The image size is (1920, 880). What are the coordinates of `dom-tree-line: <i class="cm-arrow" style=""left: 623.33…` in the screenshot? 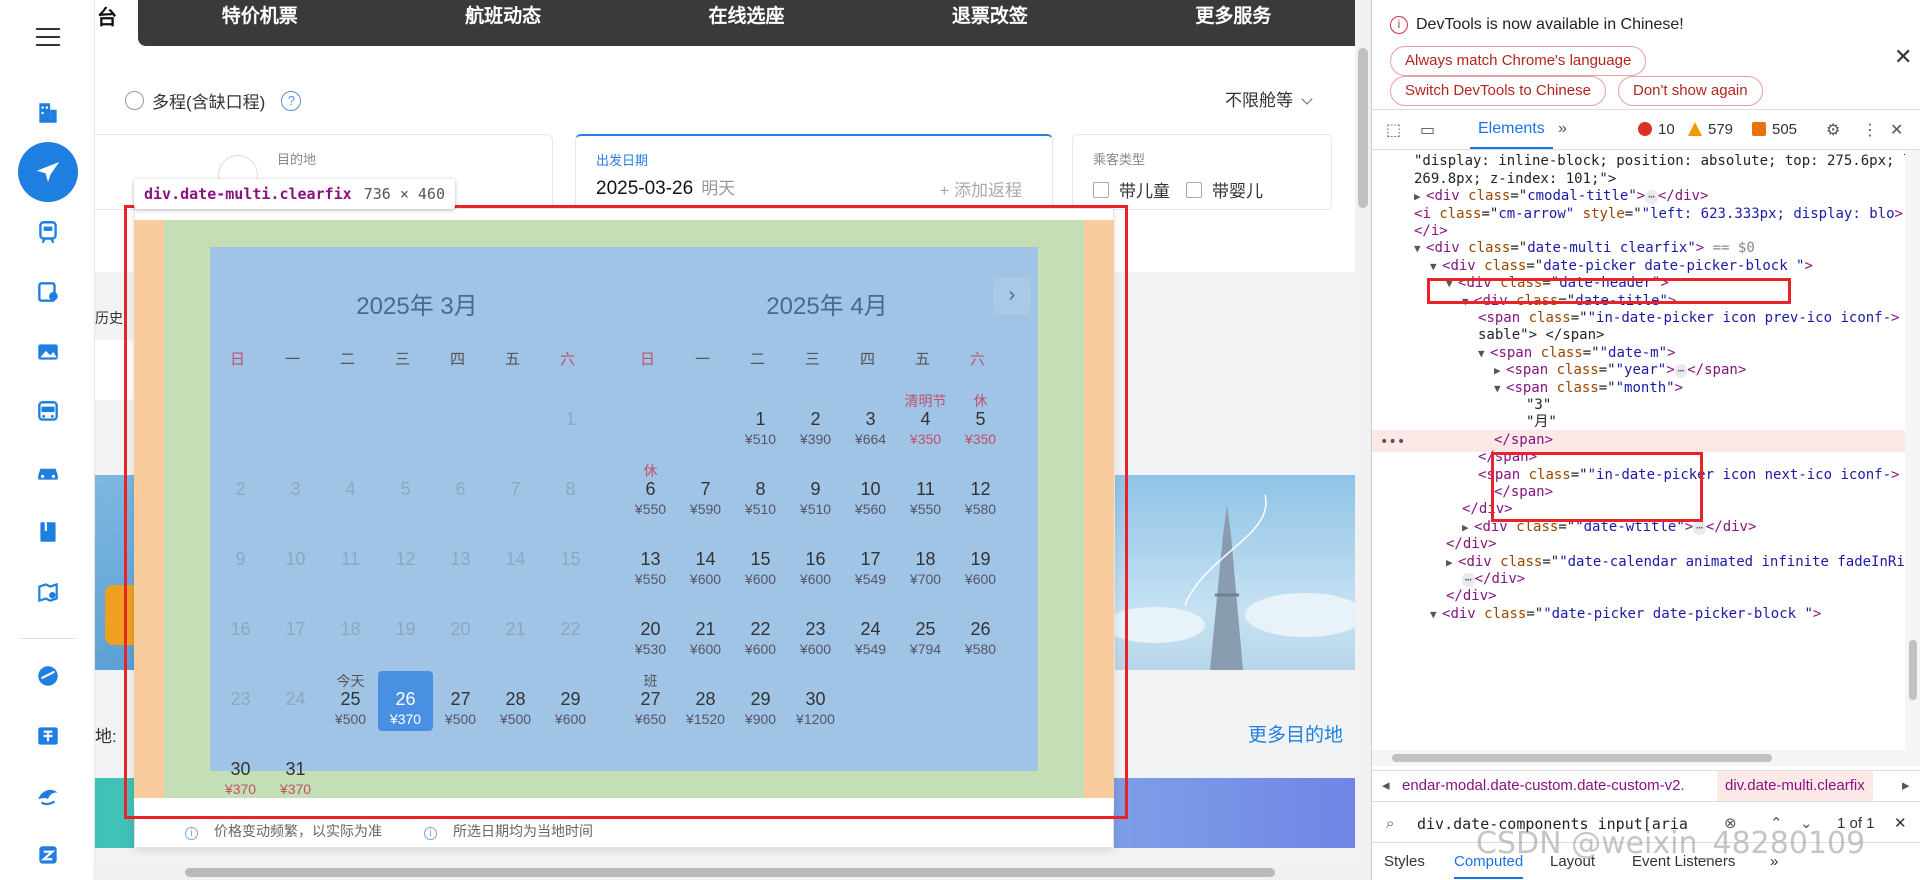 It's located at (1637, 215).